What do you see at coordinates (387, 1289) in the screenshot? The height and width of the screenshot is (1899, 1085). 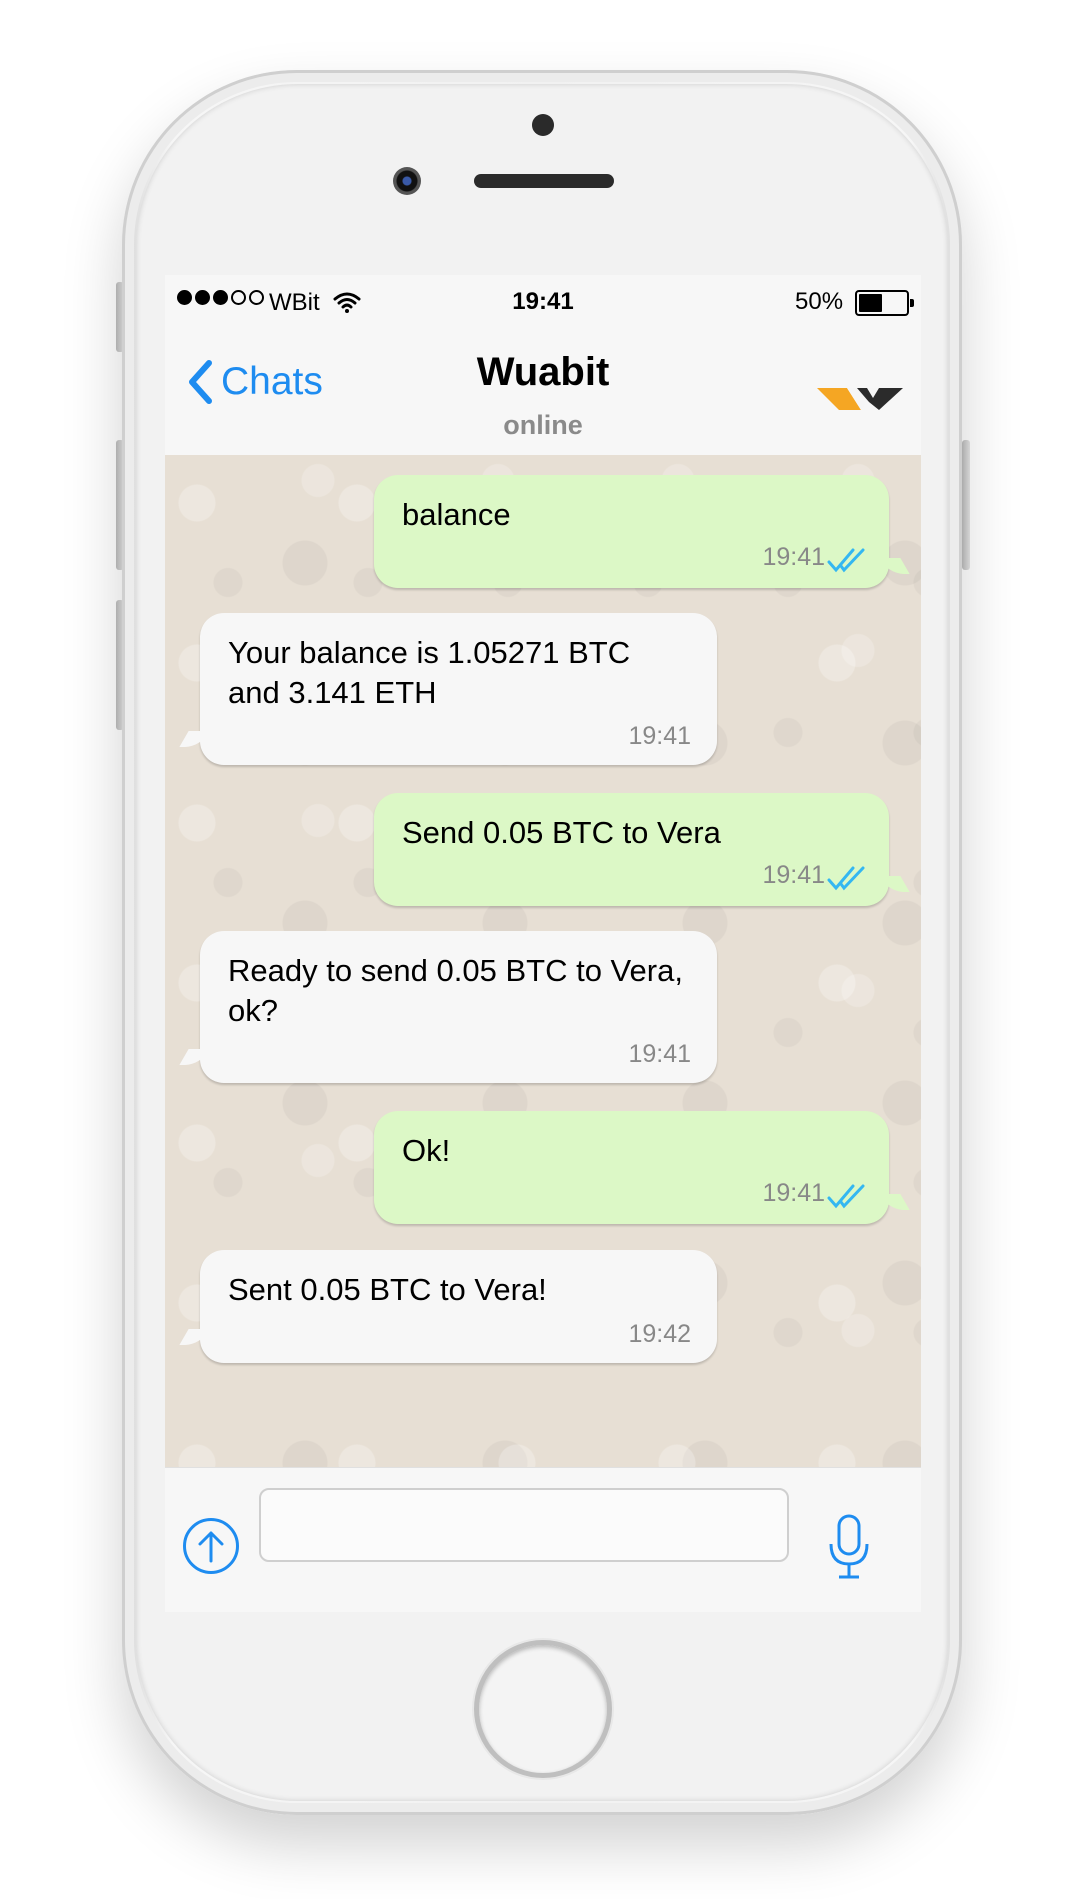 I see `message-text: Sent 0.05 BTC to Vera!` at bounding box center [387, 1289].